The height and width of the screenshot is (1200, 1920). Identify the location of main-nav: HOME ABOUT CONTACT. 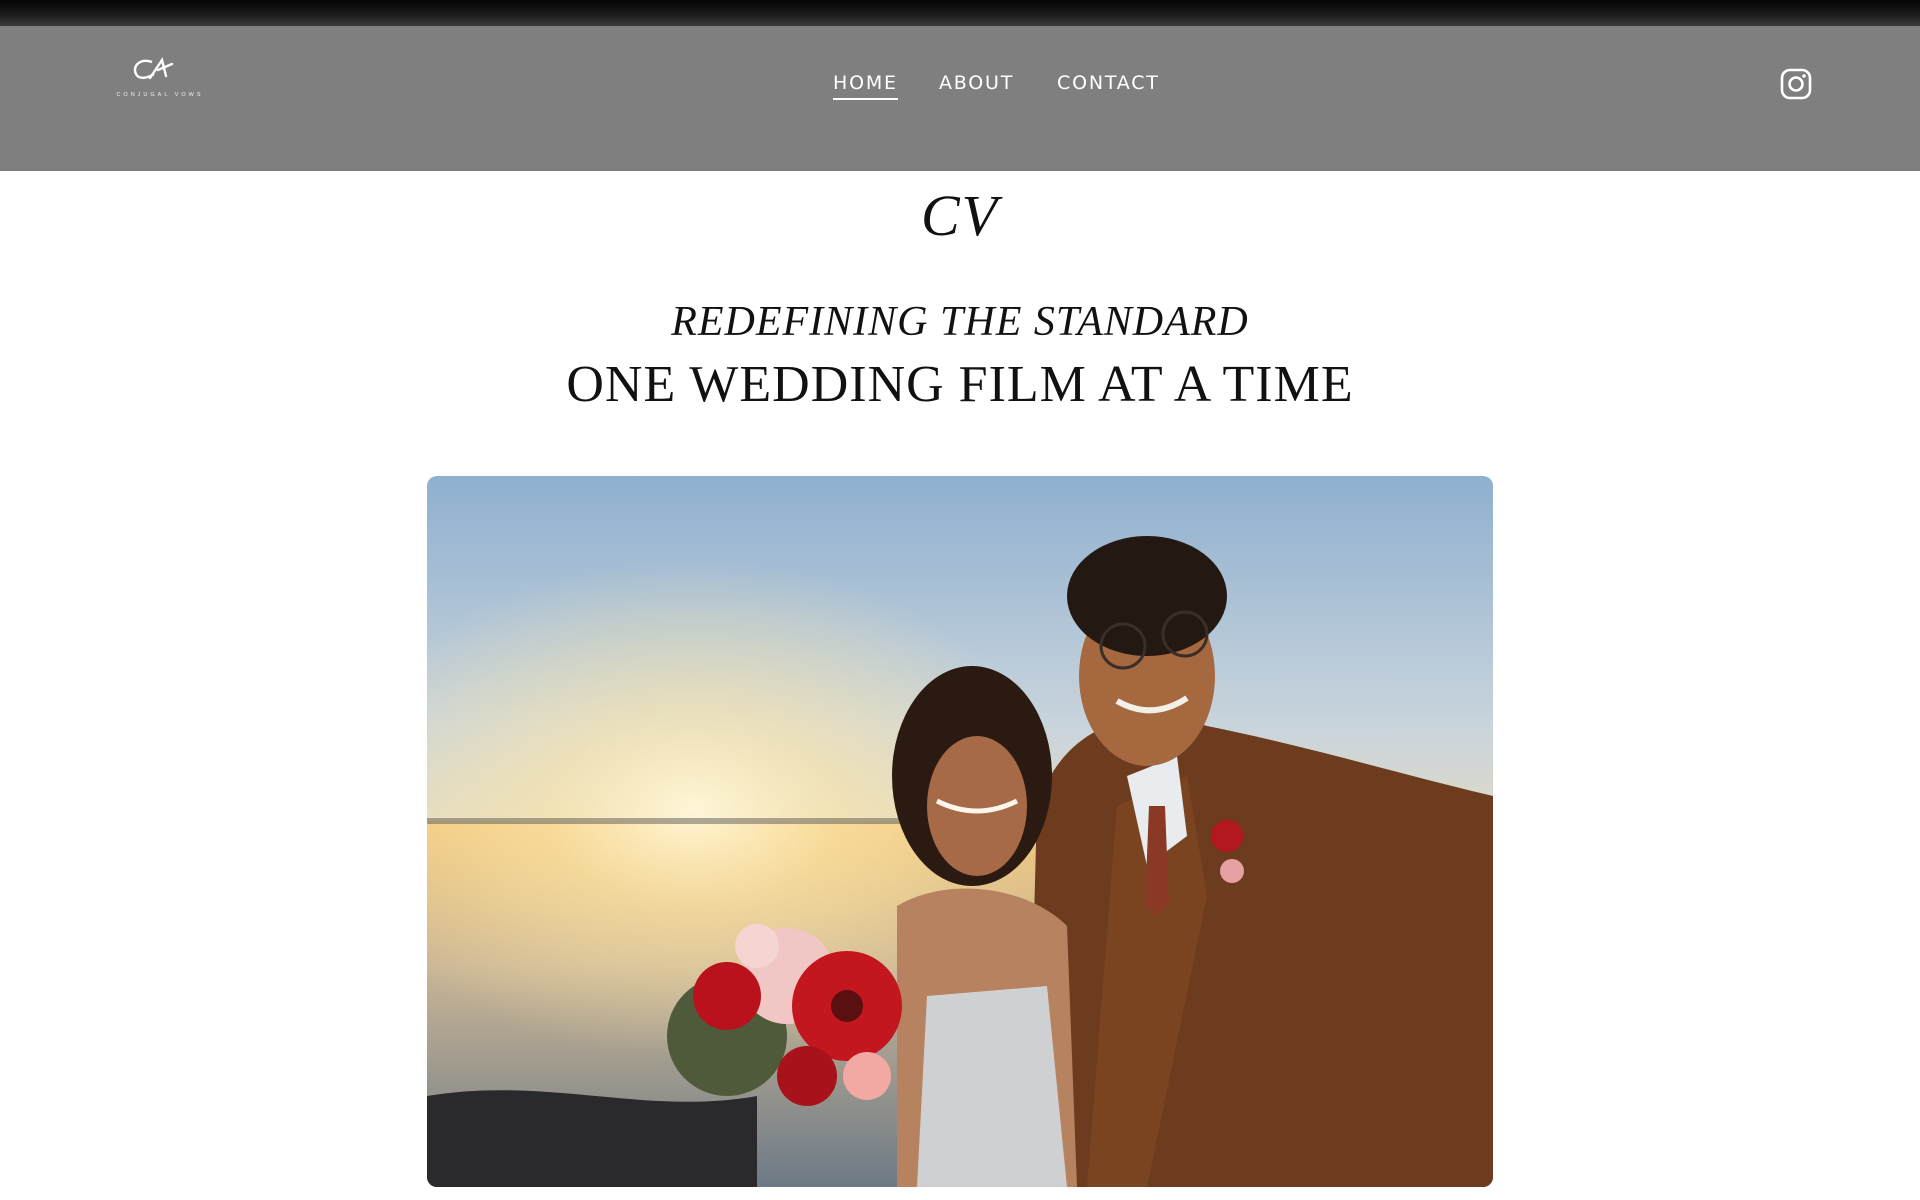
(960, 92).